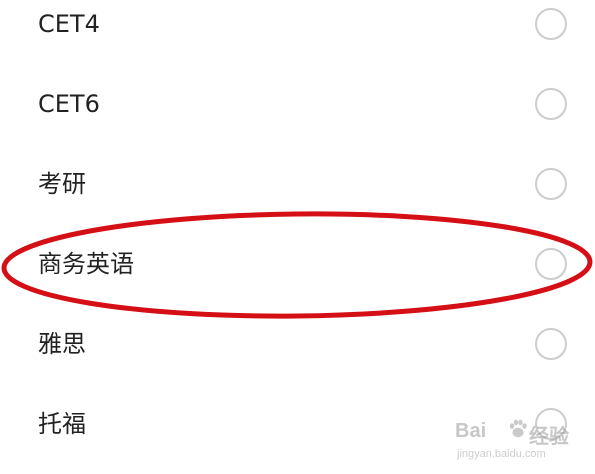 Image resolution: width=595 pixels, height=474 pixels. What do you see at coordinates (86, 264) in the screenshot?
I see `option-label: 商务英语` at bounding box center [86, 264].